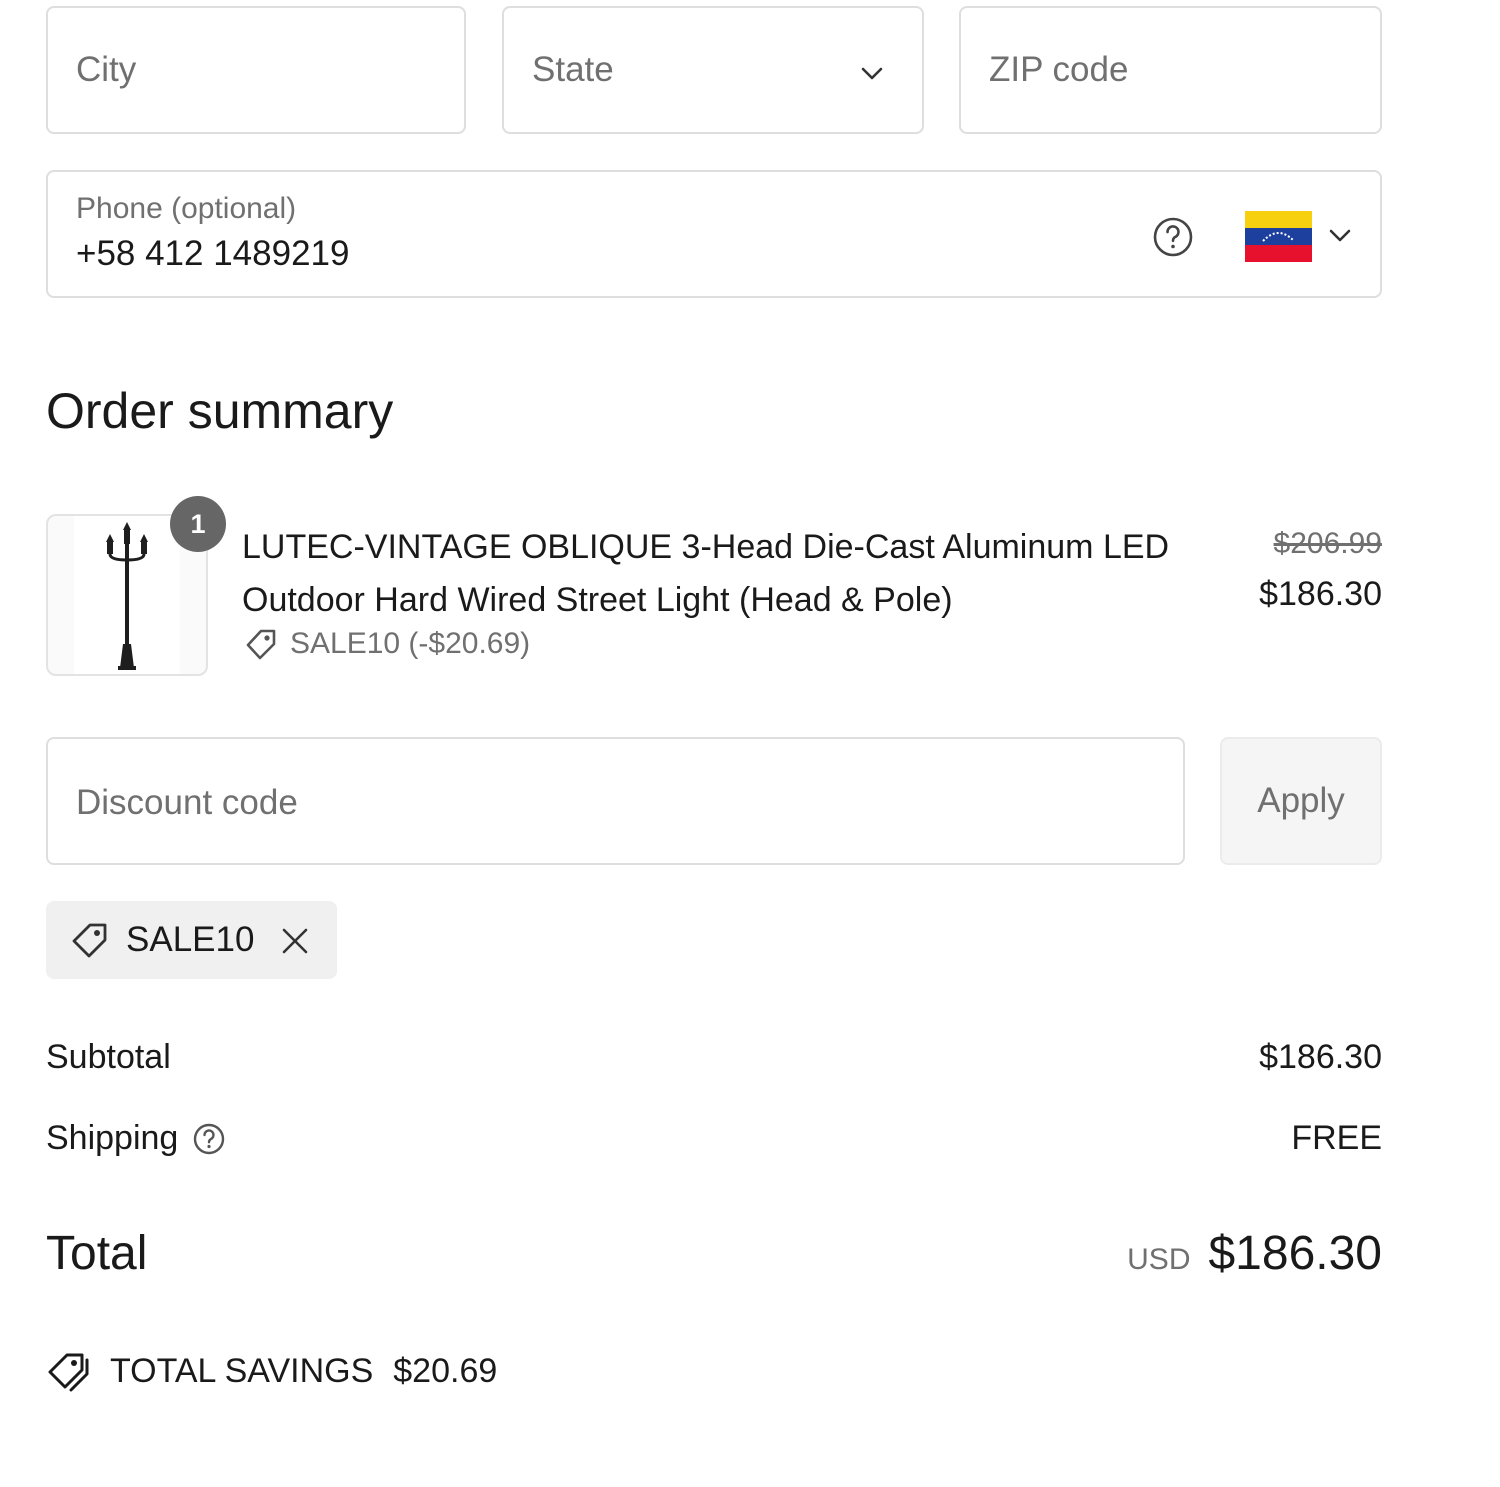 This screenshot has width=1500, height=1487. What do you see at coordinates (127, 596) in the screenshot?
I see `street-light-image` at bounding box center [127, 596].